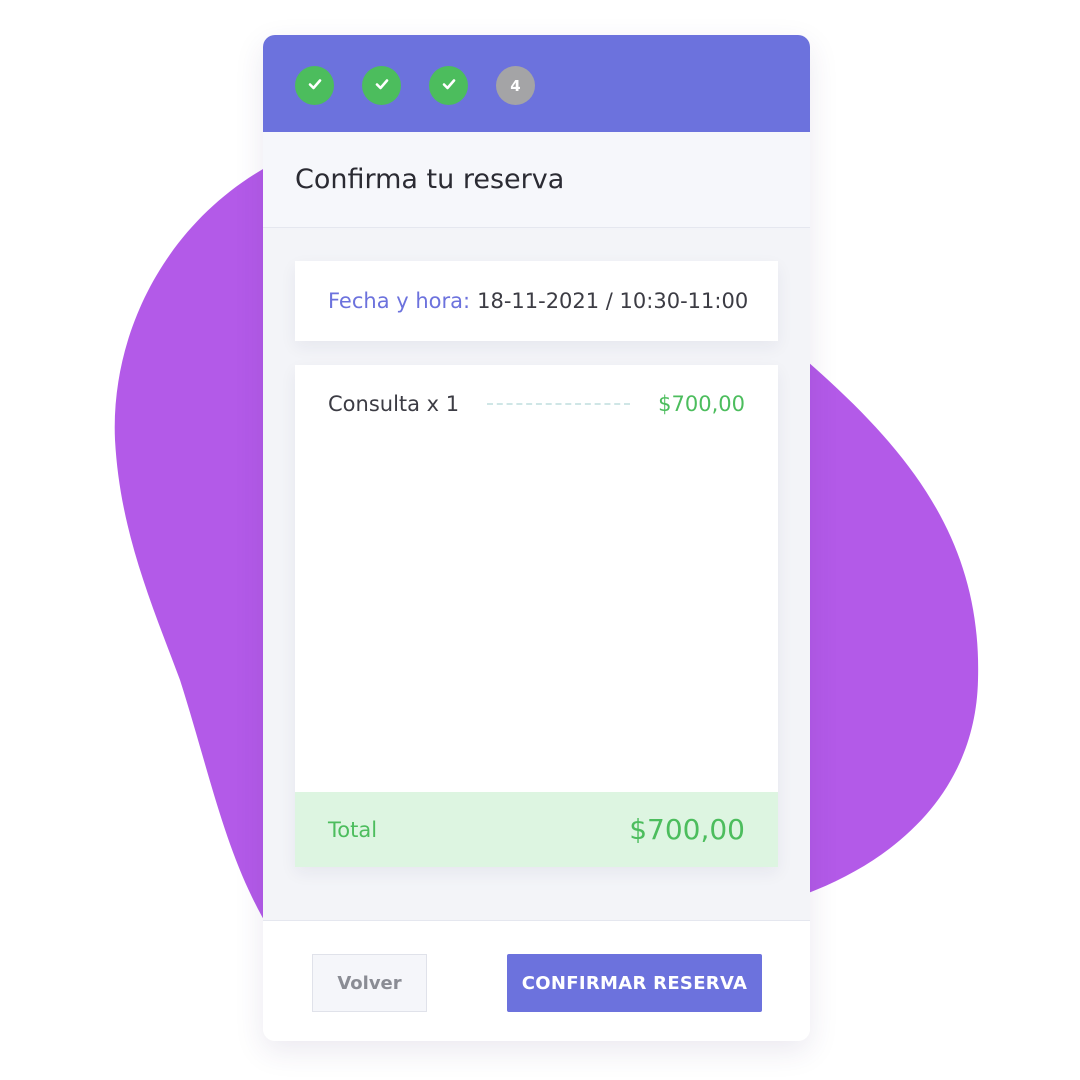 Image resolution: width=1080 pixels, height=1080 pixels. What do you see at coordinates (701, 404) in the screenshot?
I see `item-price: $700,00` at bounding box center [701, 404].